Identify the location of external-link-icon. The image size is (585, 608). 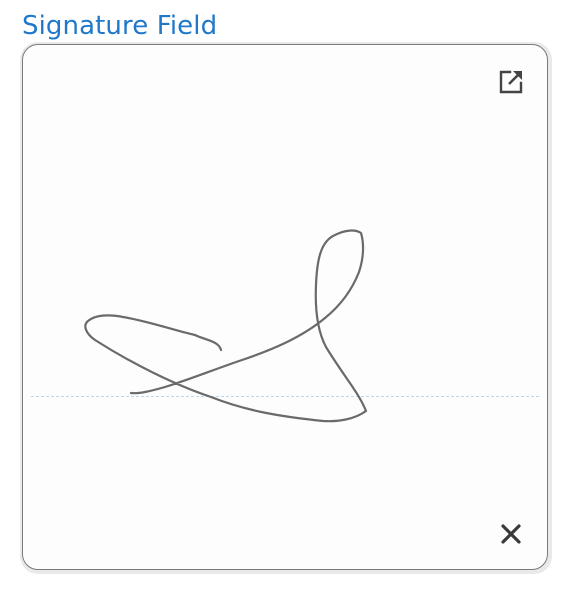
(511, 82).